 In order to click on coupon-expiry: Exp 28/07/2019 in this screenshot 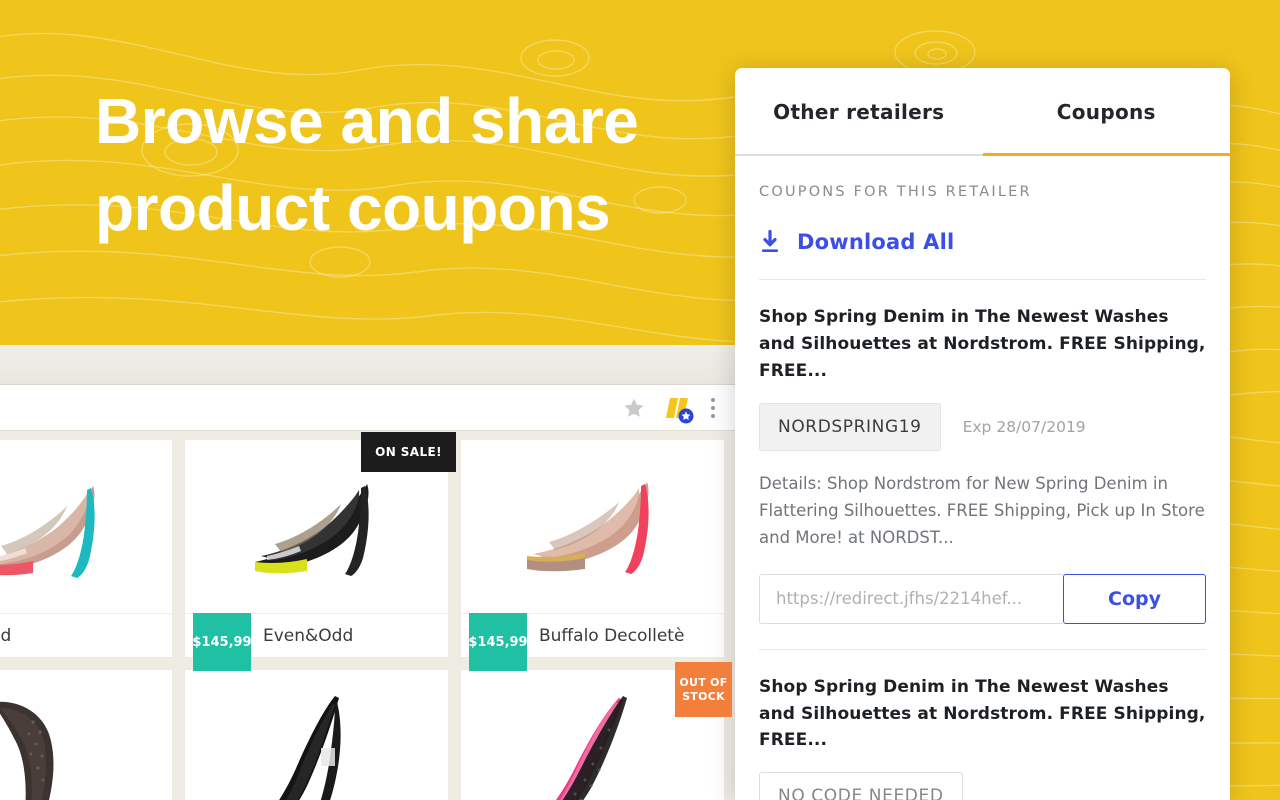, I will do `click(1024, 426)`.